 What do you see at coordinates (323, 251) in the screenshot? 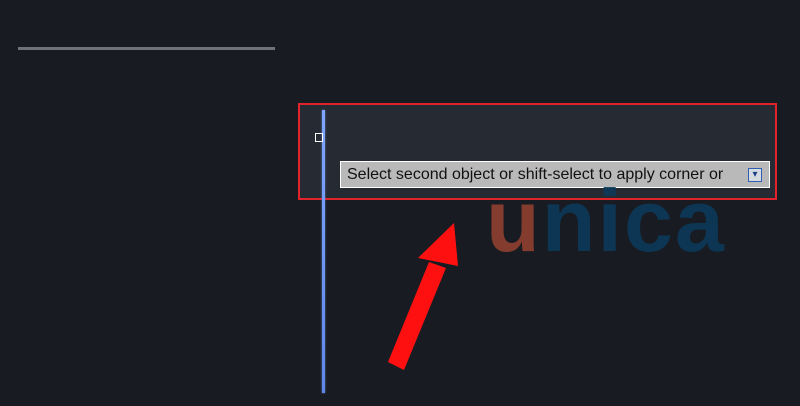
I see `vertical-line-object` at bounding box center [323, 251].